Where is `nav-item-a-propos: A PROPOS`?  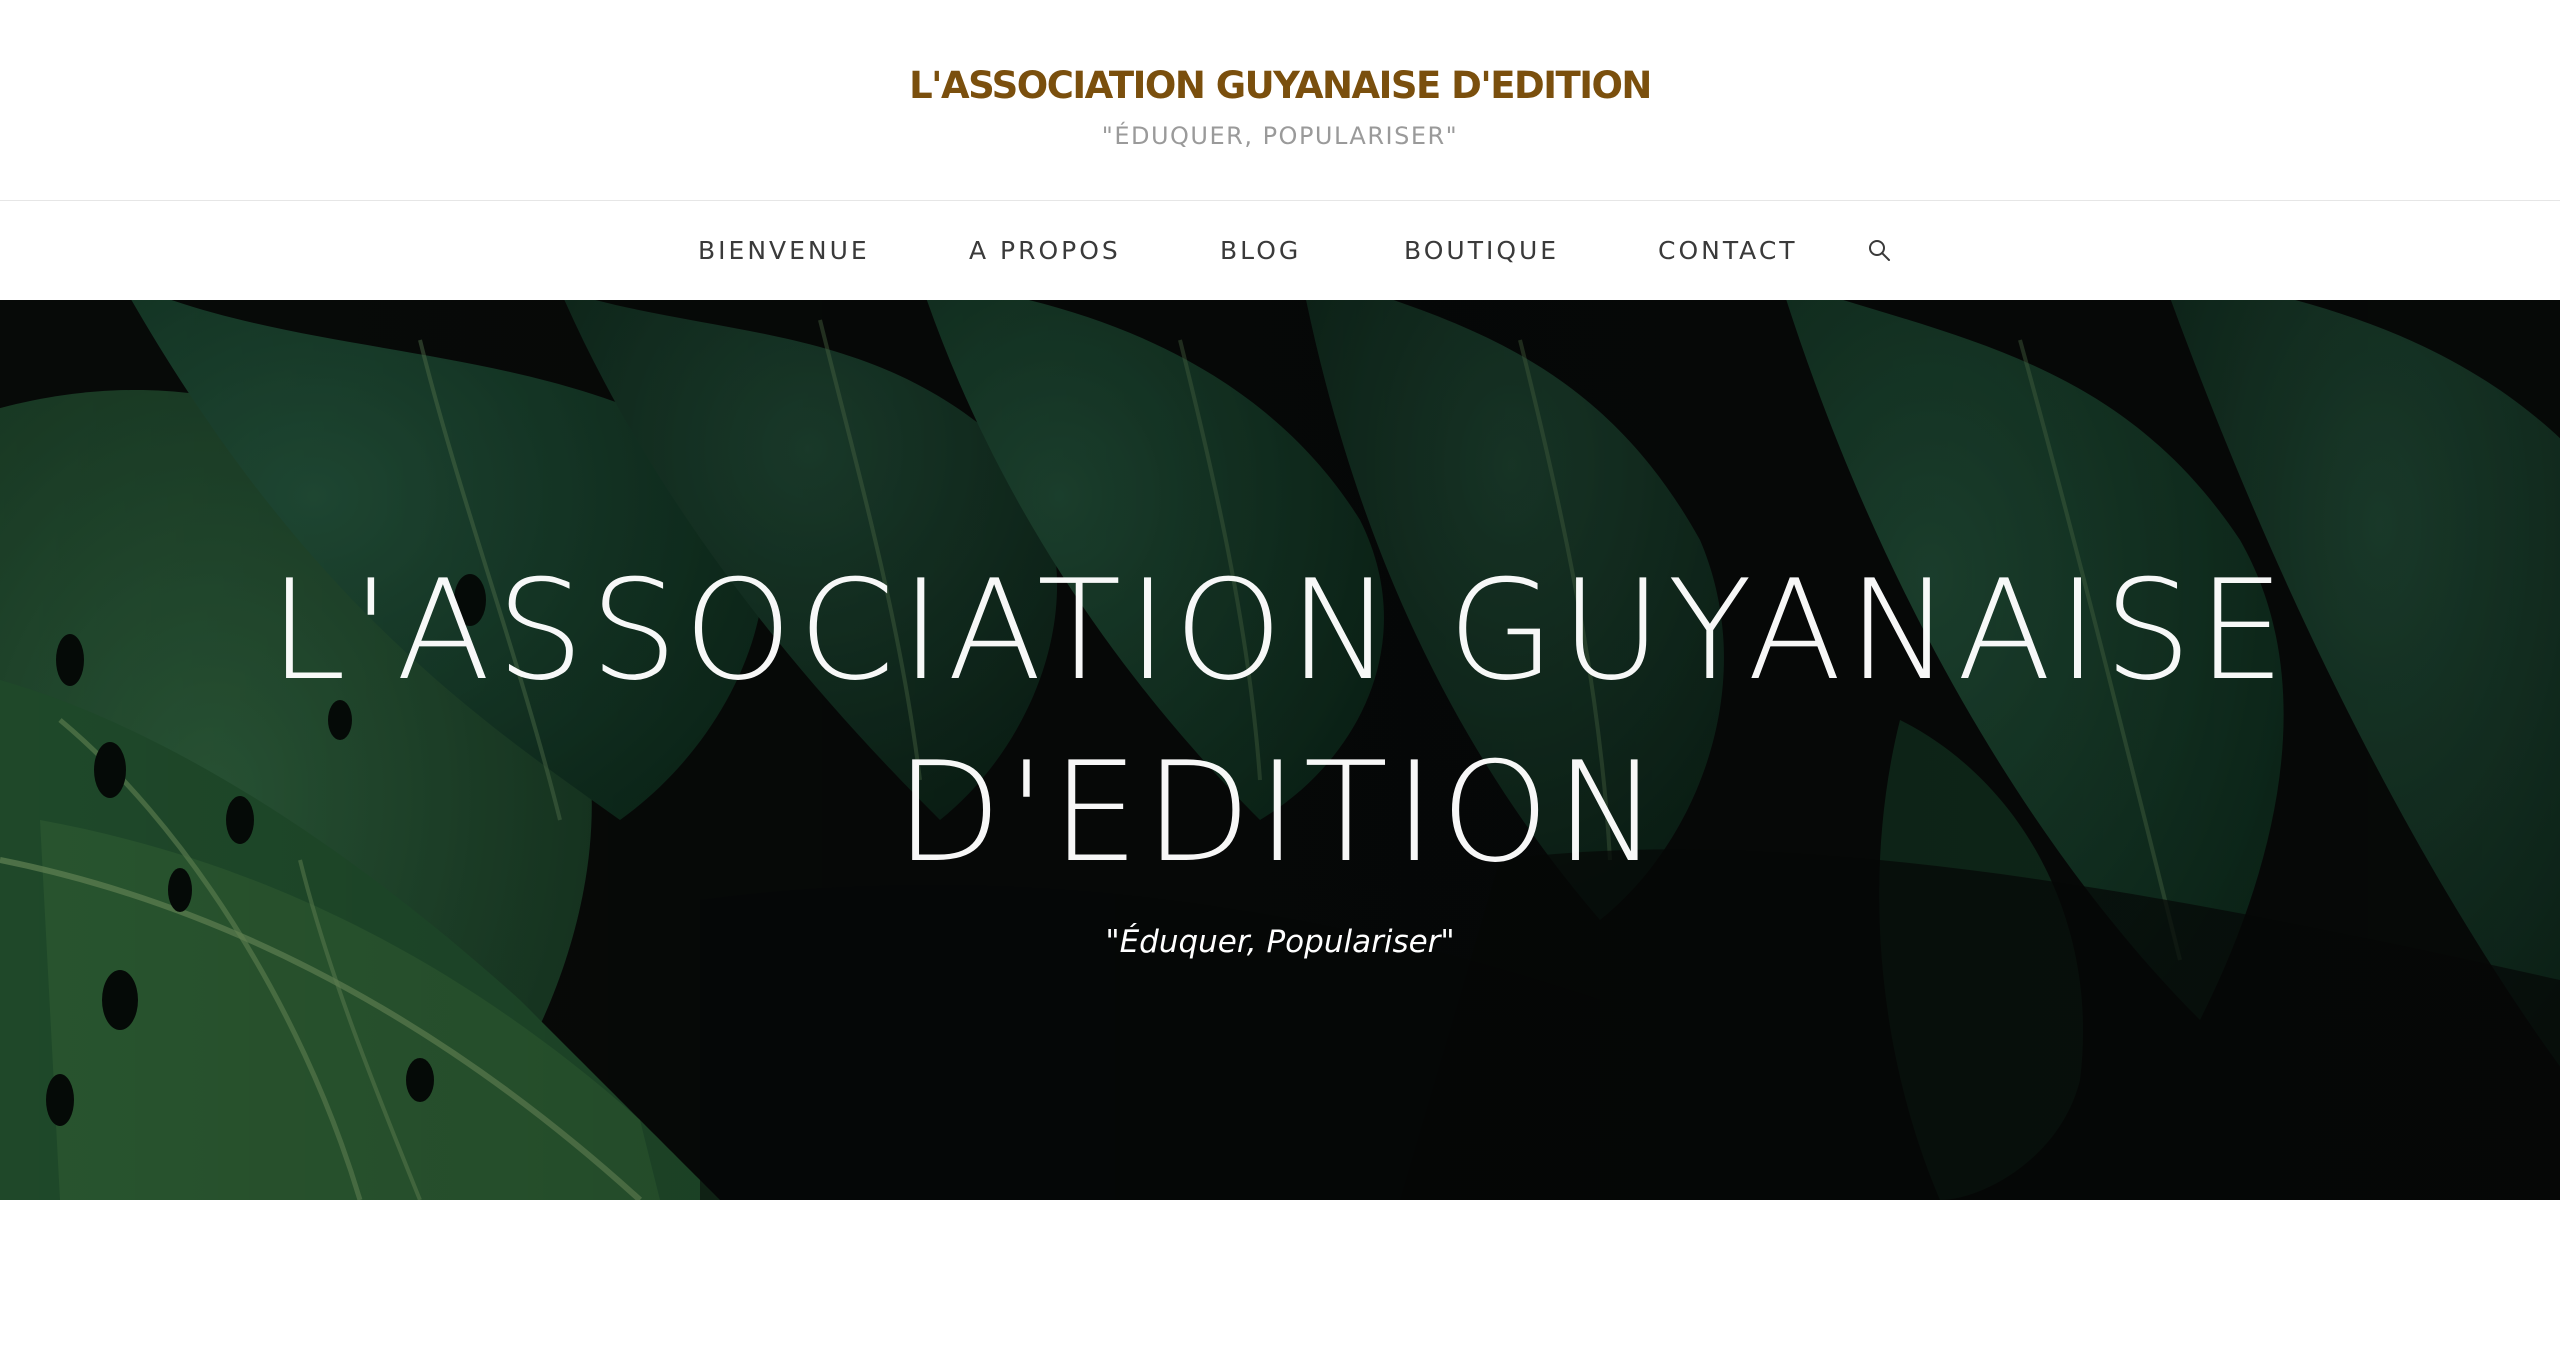
nav-item-a-propos: A PROPOS is located at coordinates (1045, 251).